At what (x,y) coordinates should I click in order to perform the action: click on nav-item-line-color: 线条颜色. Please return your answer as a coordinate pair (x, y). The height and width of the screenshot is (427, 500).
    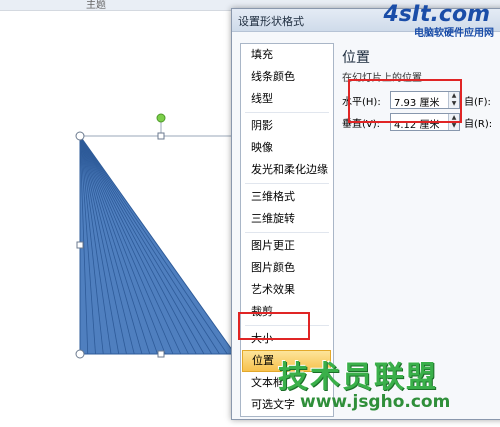
    Looking at the image, I should click on (287, 77).